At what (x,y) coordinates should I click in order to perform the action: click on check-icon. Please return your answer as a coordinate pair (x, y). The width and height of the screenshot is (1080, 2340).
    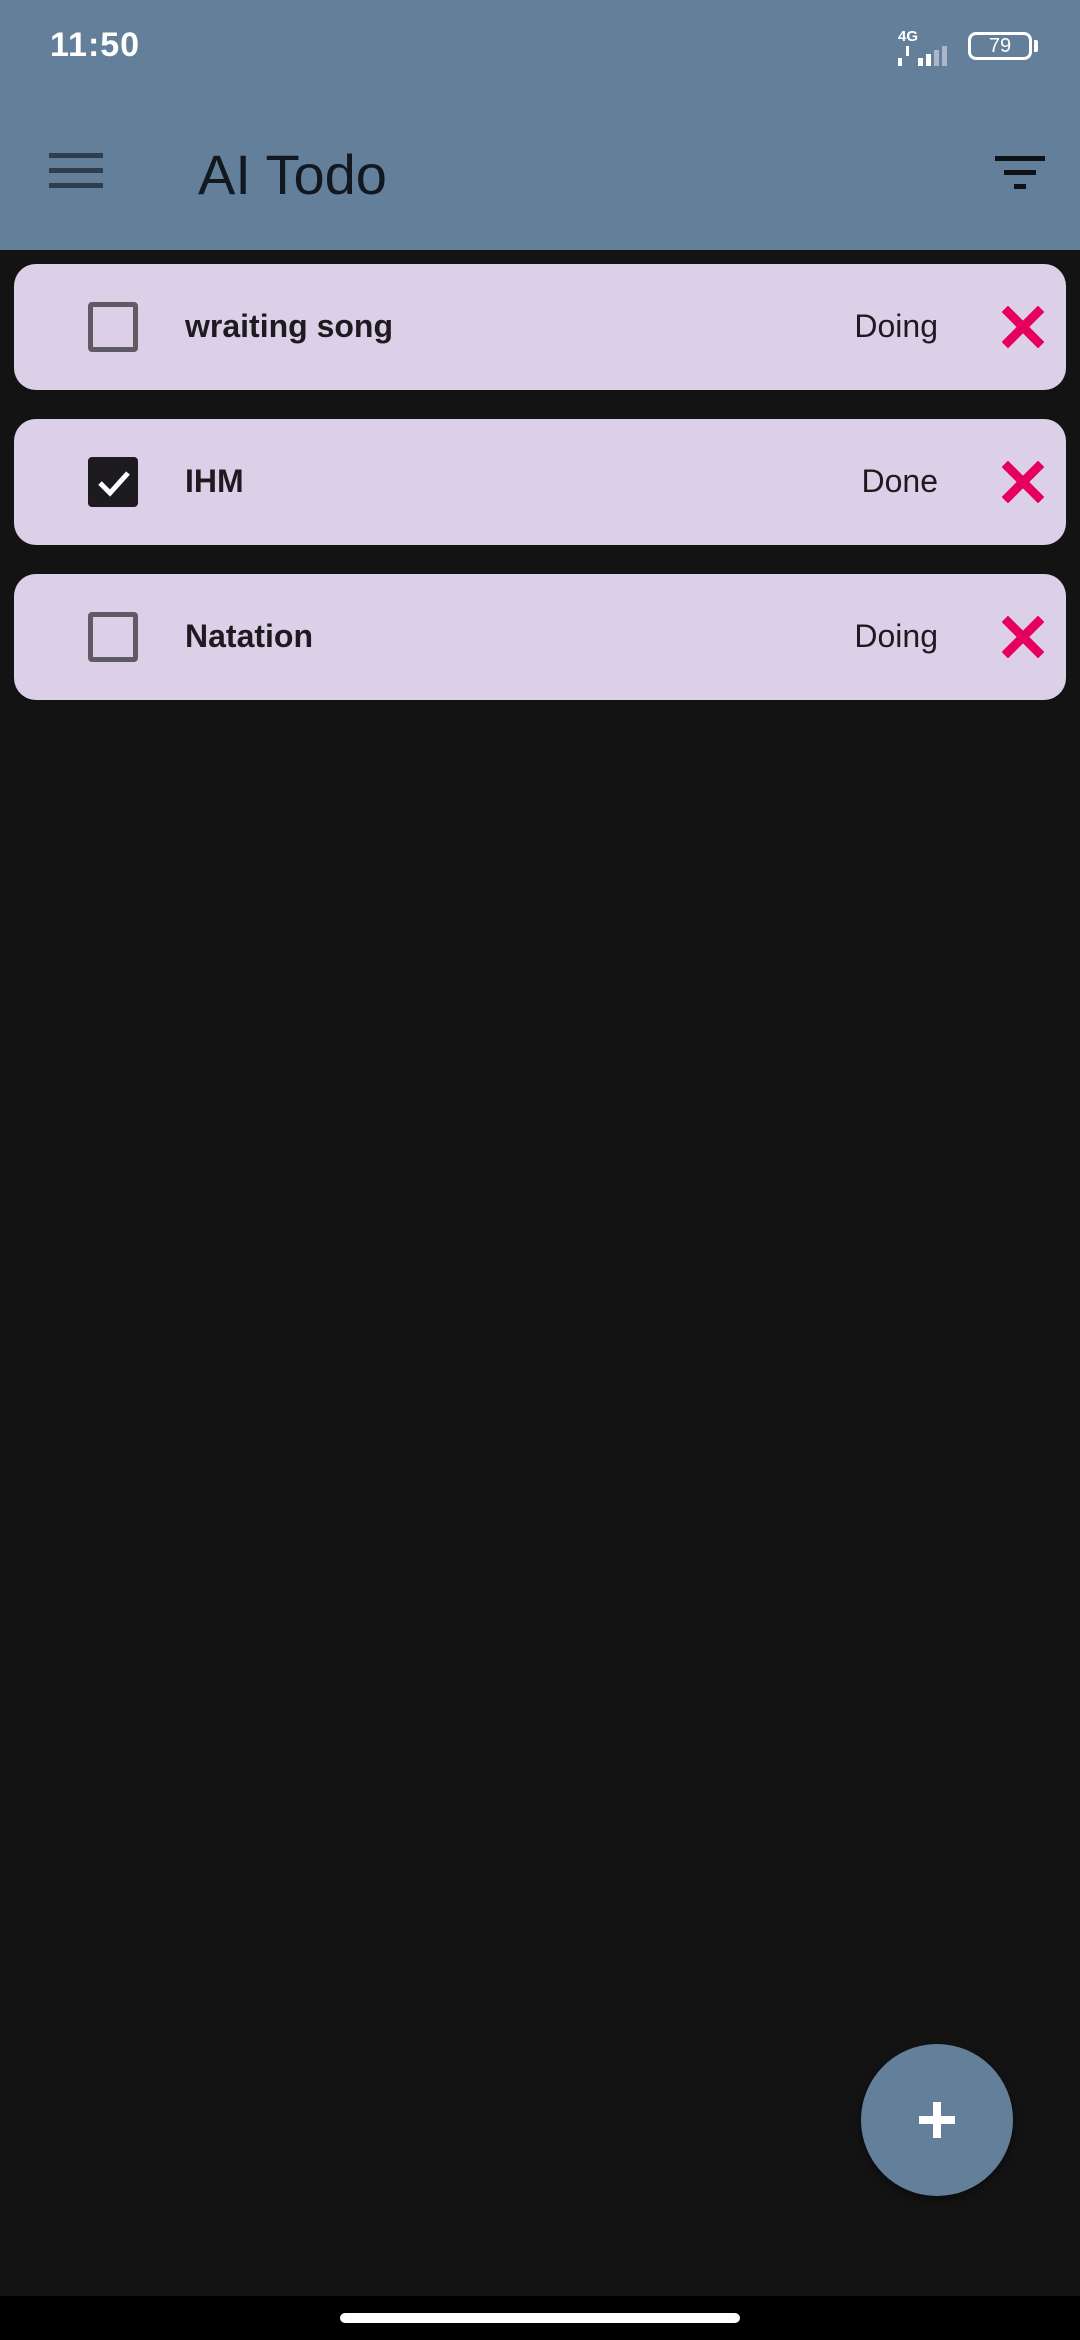
    Looking at the image, I should click on (114, 484).